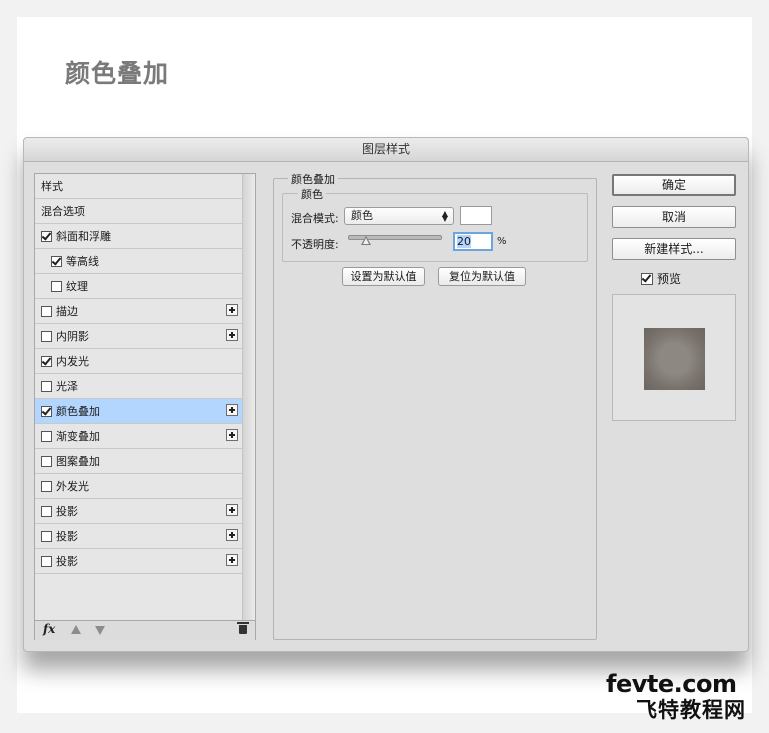 The width and height of the screenshot is (769, 733). Describe the element at coordinates (464, 241) in the screenshot. I see `opacity-value: 20` at that location.